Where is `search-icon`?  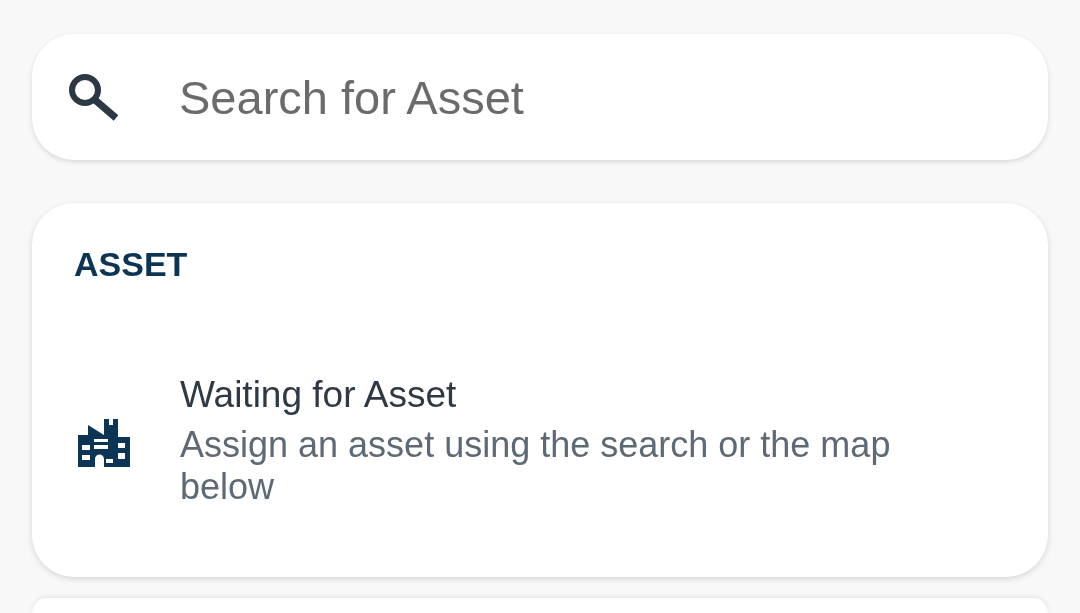 search-icon is located at coordinates (94, 97).